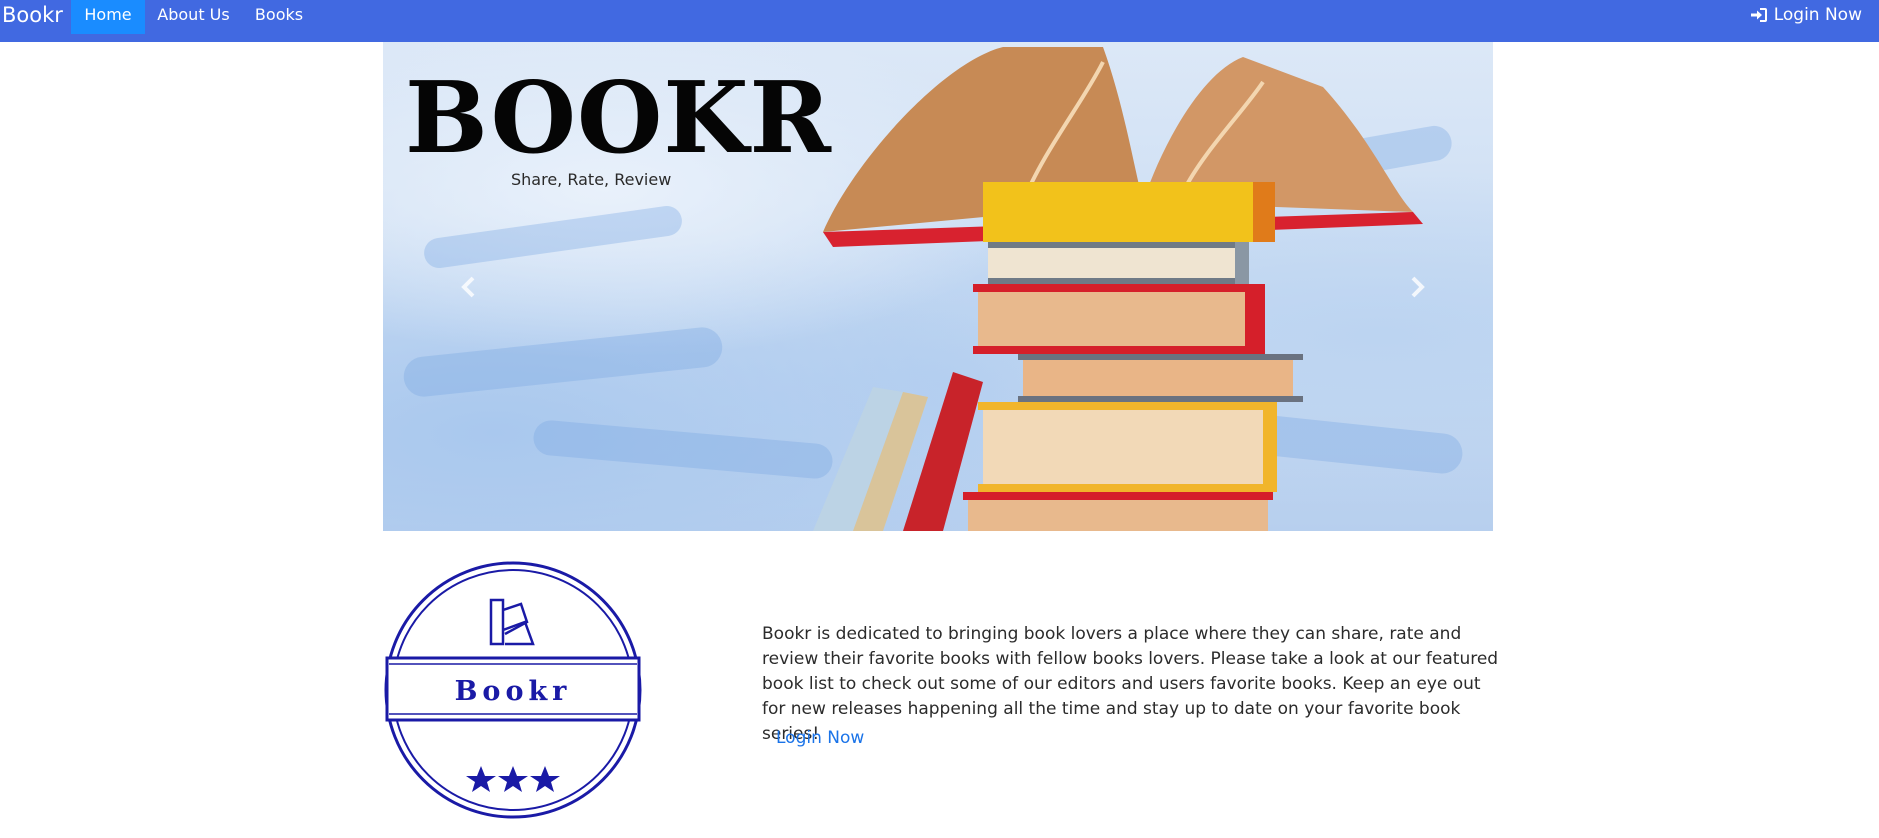 The width and height of the screenshot is (1879, 838). What do you see at coordinates (619, 118) in the screenshot?
I see `hero-title: BOOKR` at bounding box center [619, 118].